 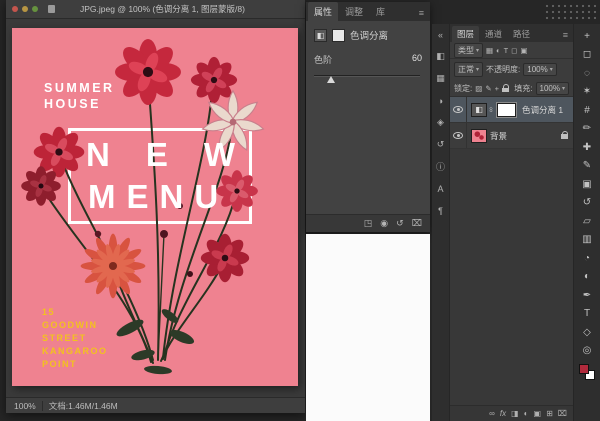 I want to click on maximize-button, so click(x=35, y=9).